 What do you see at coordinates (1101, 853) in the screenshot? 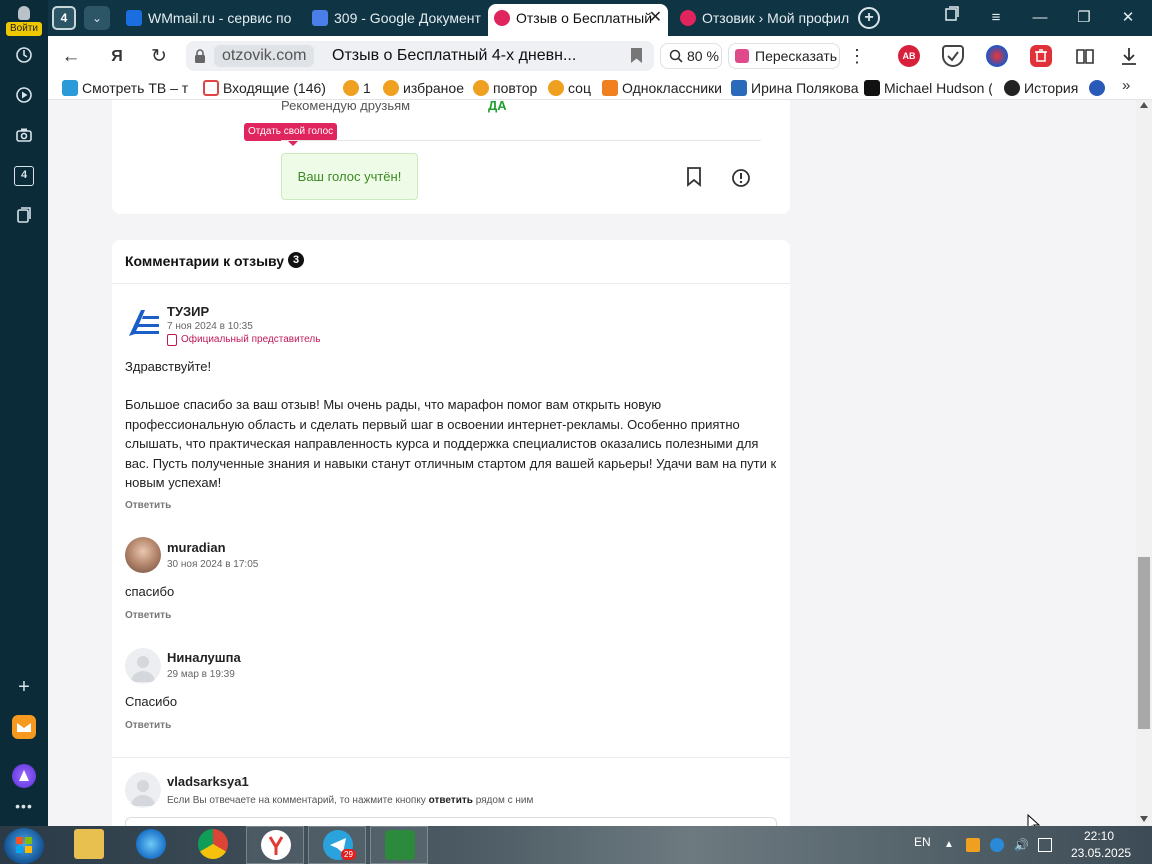
I see `clock-date: 23.05.2025` at bounding box center [1101, 853].